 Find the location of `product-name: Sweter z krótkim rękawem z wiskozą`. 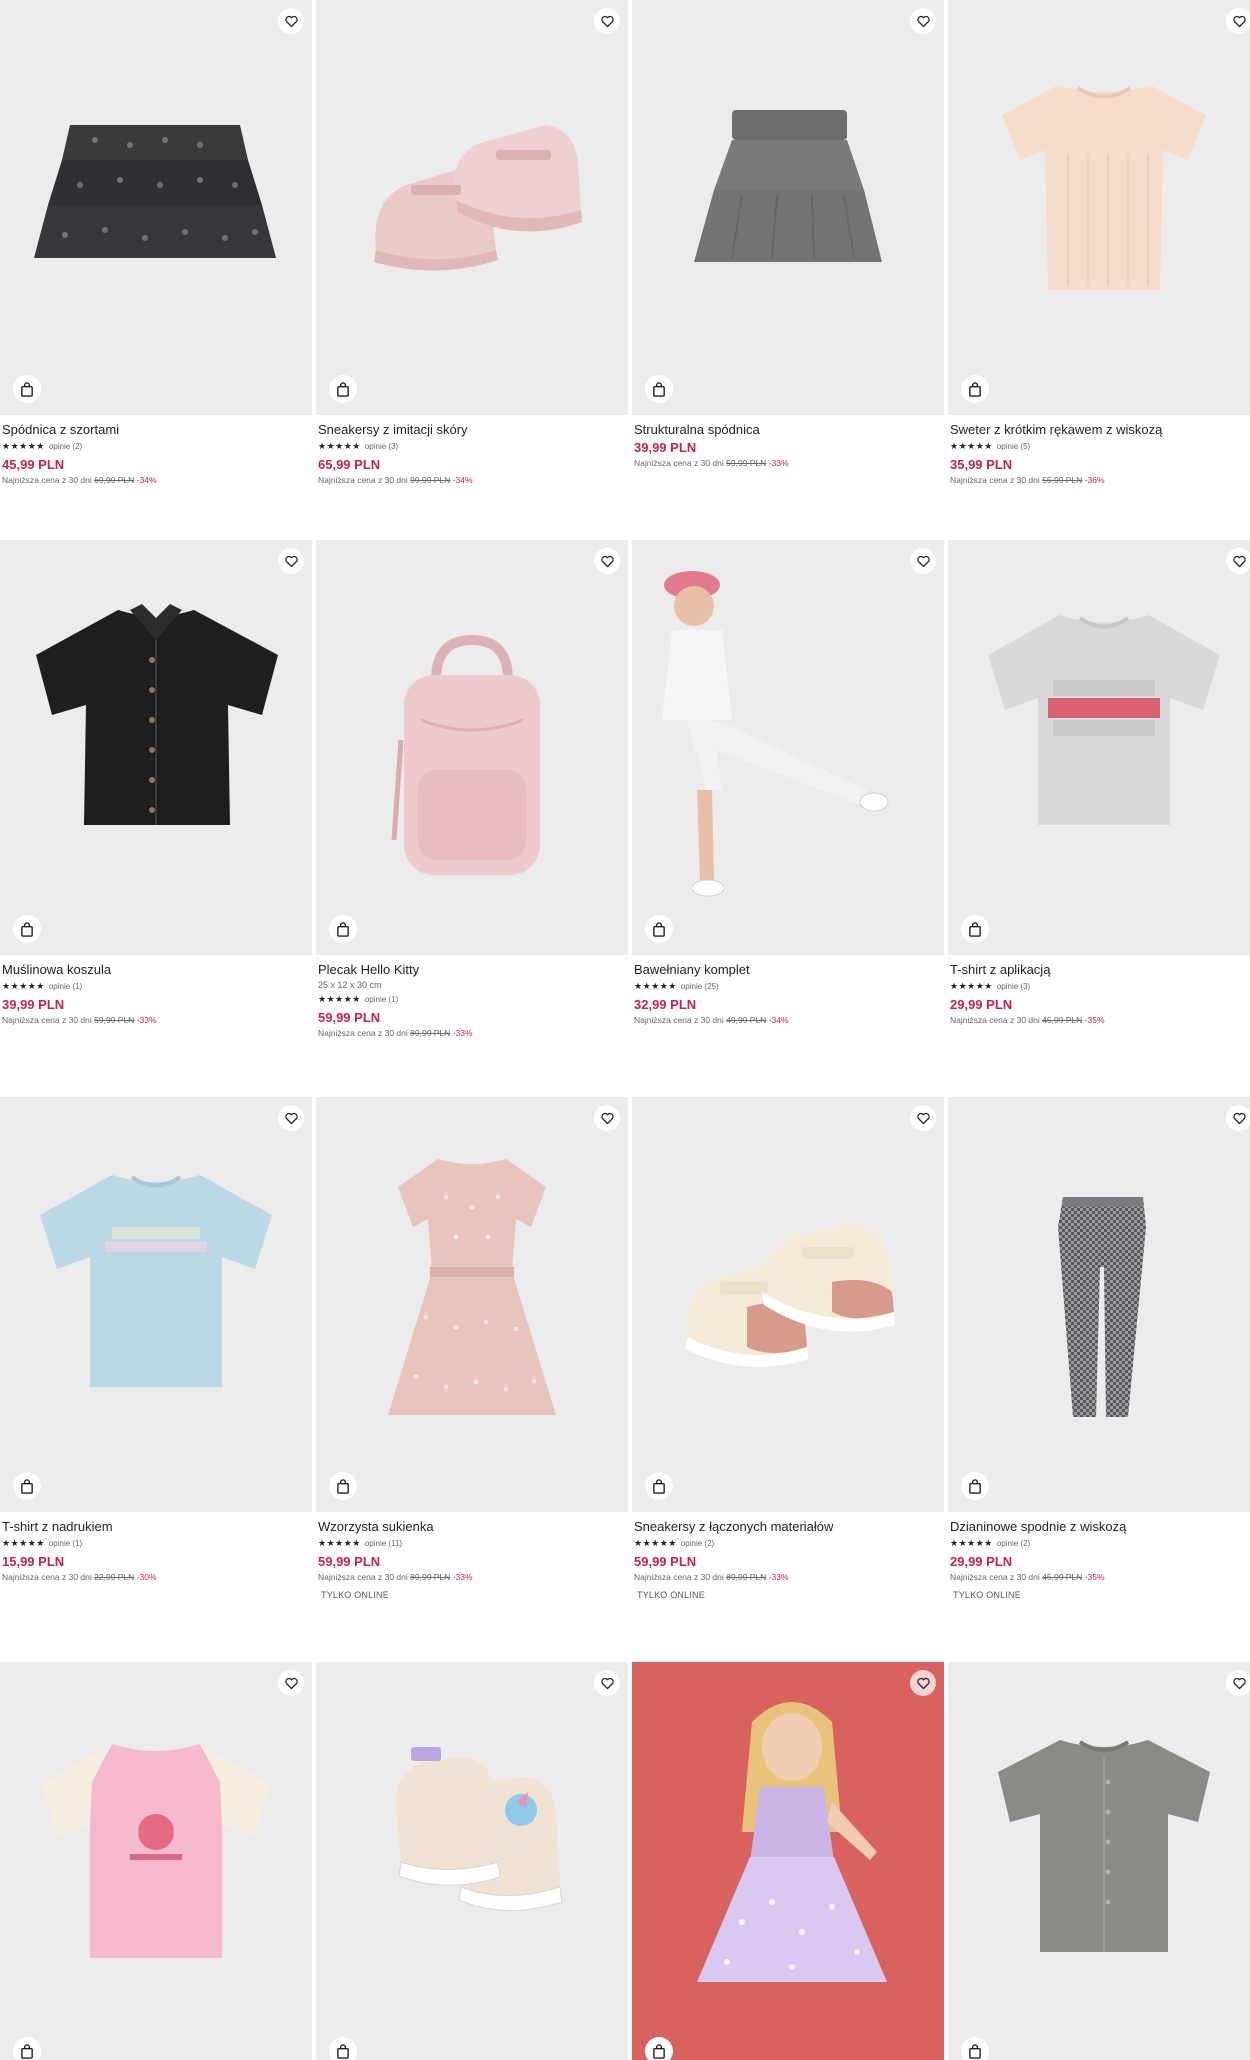

product-name: Sweter z krótkim rękawem z wiskozą is located at coordinates (1100, 430).